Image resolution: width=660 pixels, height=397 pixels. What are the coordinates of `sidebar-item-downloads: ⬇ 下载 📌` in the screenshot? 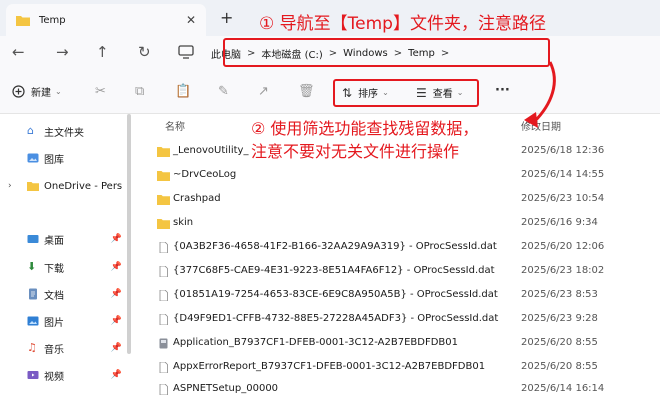 It's located at (64, 267).